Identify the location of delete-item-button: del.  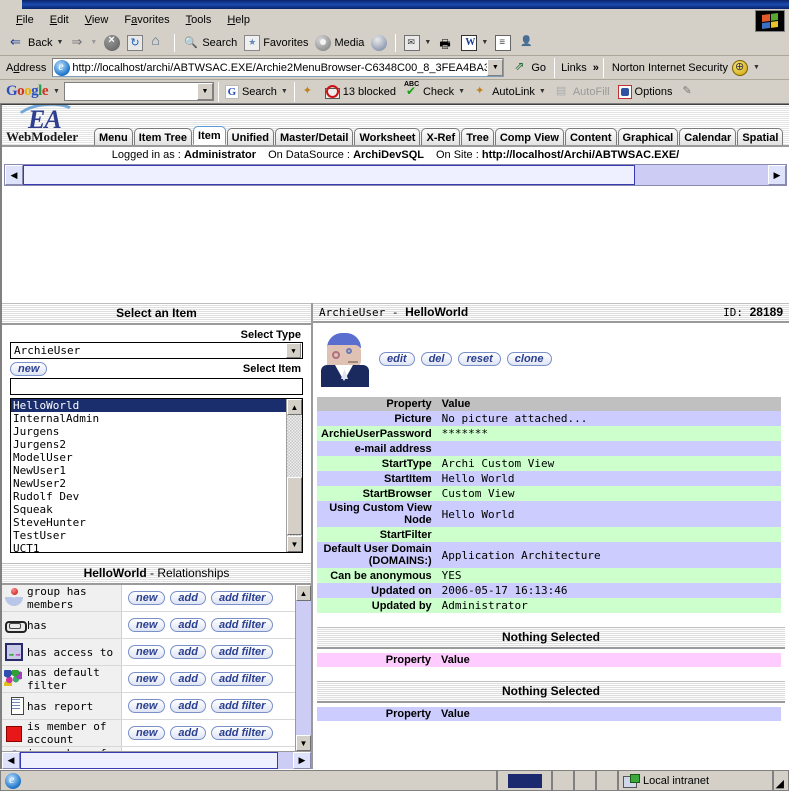
(436, 359).